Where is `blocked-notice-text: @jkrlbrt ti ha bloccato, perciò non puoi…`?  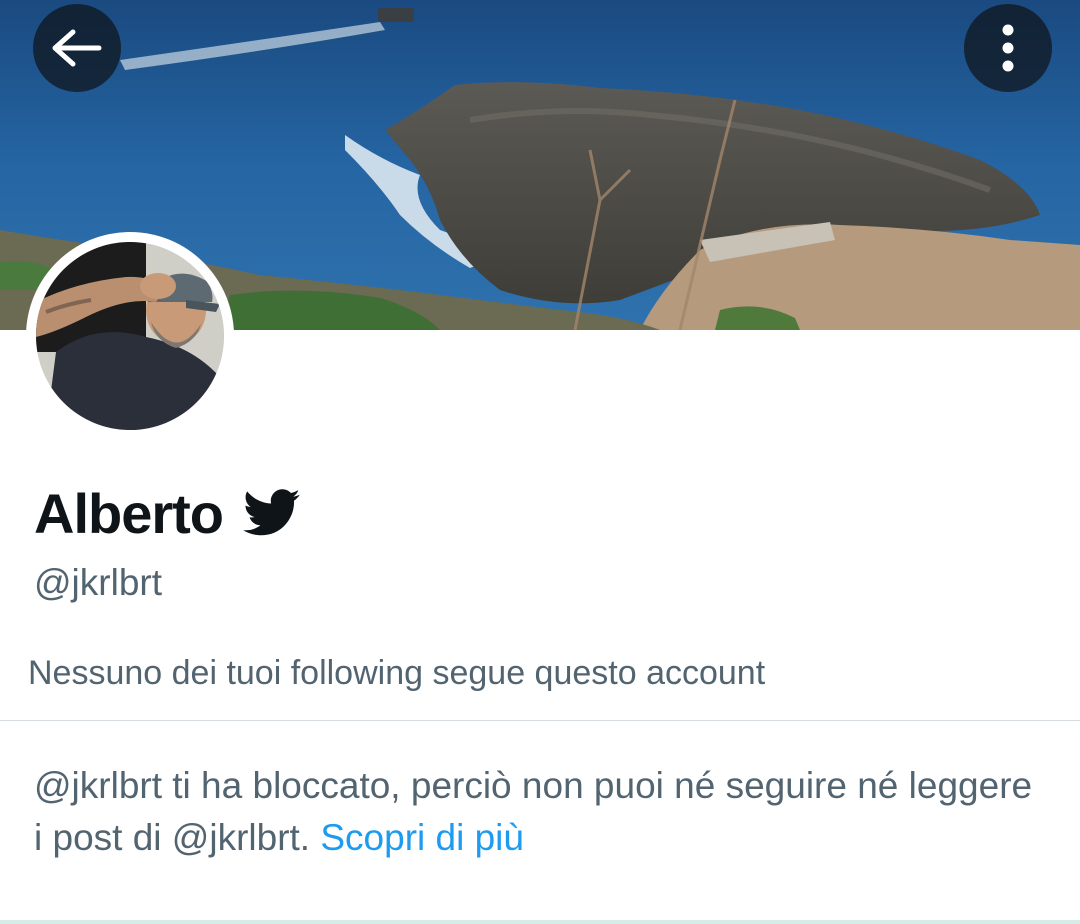
blocked-notice-text: @jkrlbrt ti ha bloccato, perciò non puoi… is located at coordinates (533, 811).